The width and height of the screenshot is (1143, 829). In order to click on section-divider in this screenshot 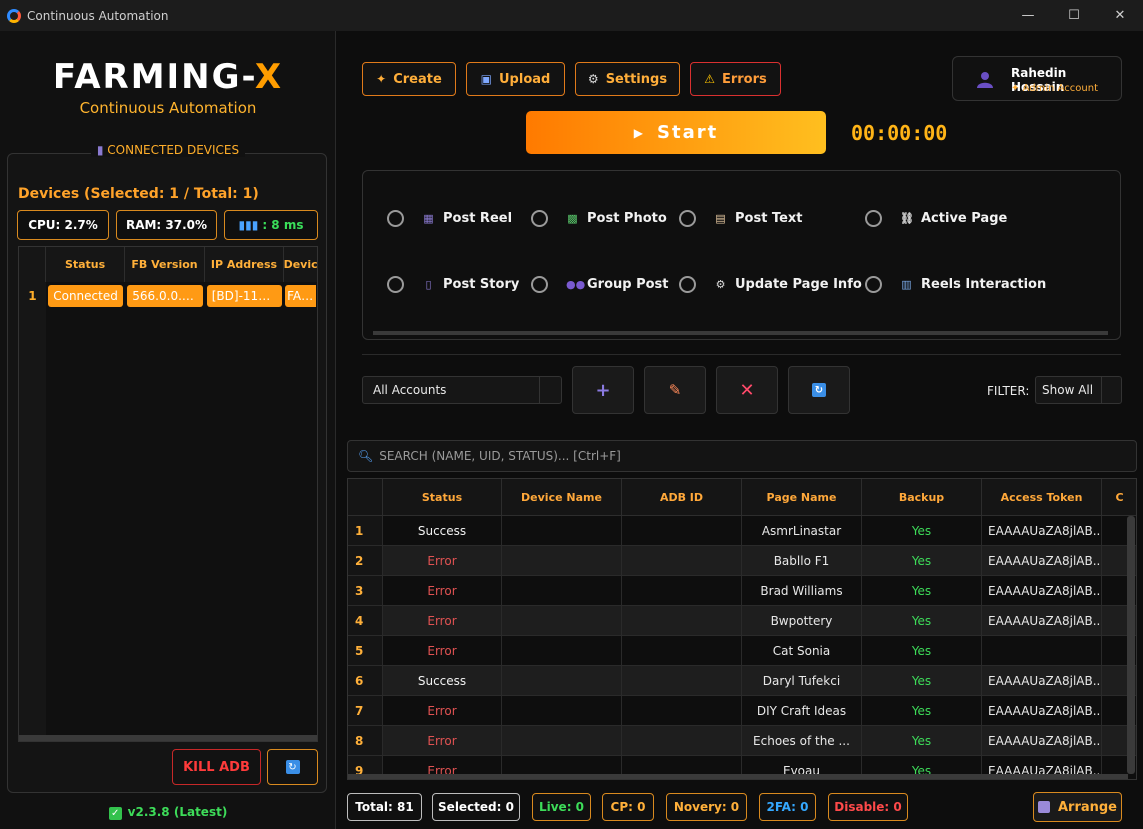, I will do `click(741, 354)`.